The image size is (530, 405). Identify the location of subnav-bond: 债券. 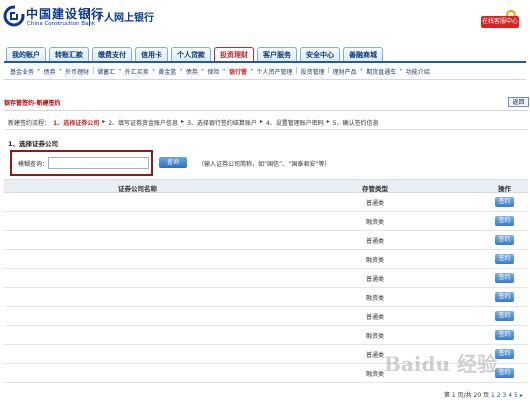
(50, 71).